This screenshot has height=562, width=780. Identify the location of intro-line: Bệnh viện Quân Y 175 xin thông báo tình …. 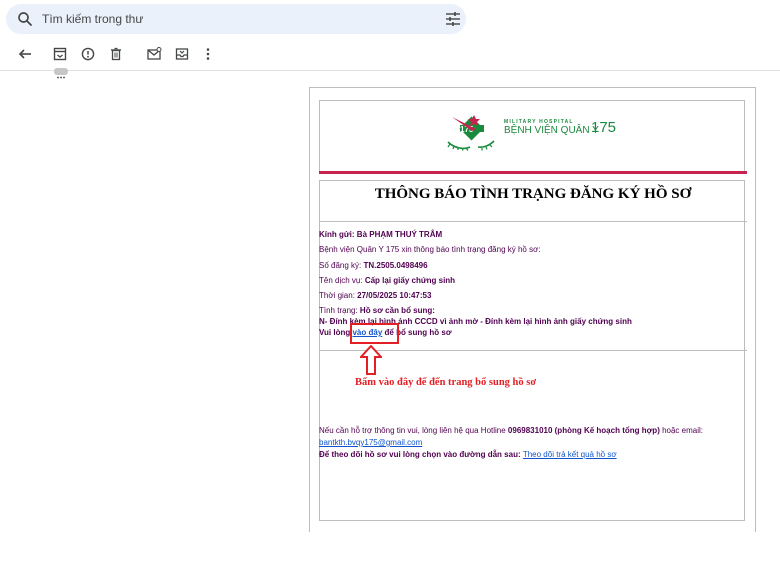
(430, 249).